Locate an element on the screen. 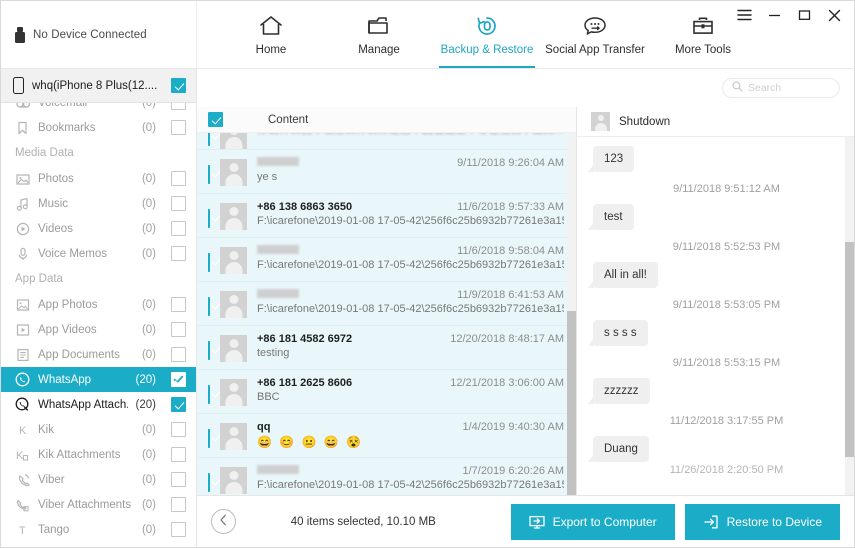 Image resolution: width=855 pixels, height=548 pixels. message-time: 11/9/2018 6:41:53 AM is located at coordinates (510, 295).